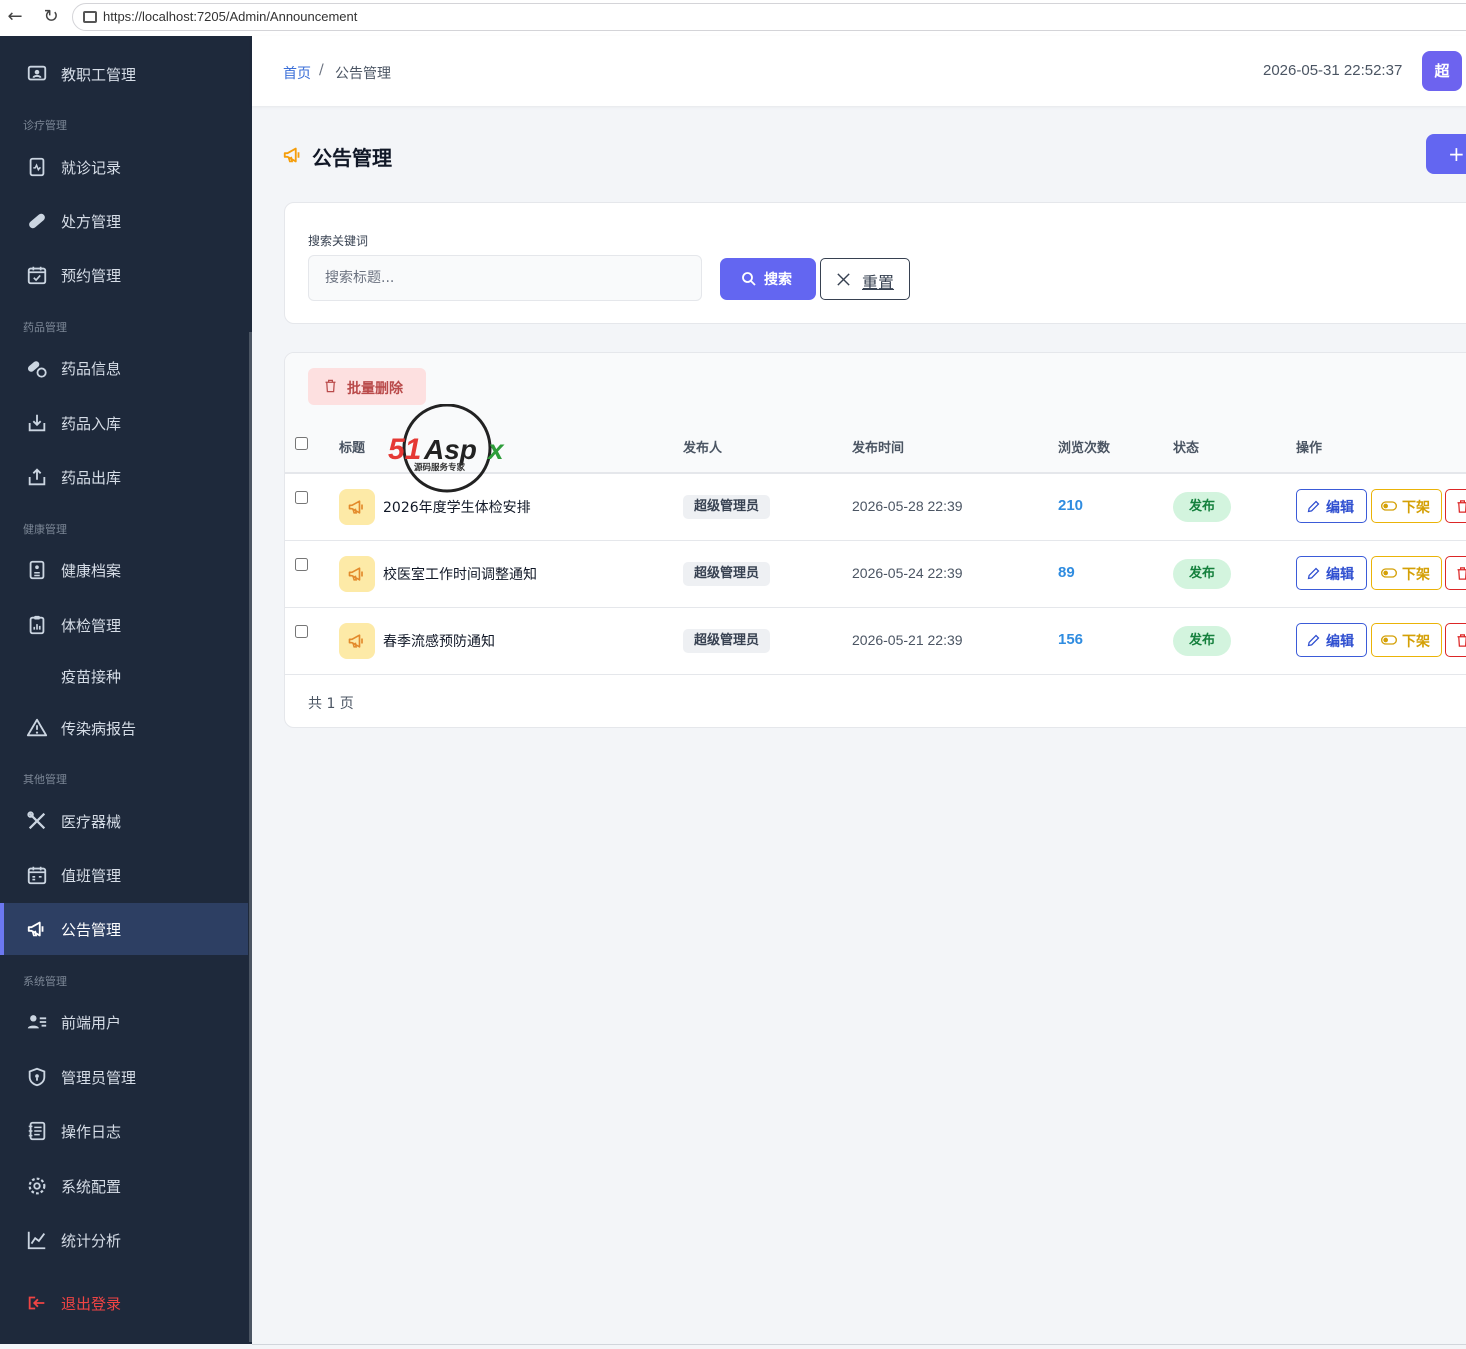  I want to click on sidebar-item-visits: 就诊记录, so click(124, 167).